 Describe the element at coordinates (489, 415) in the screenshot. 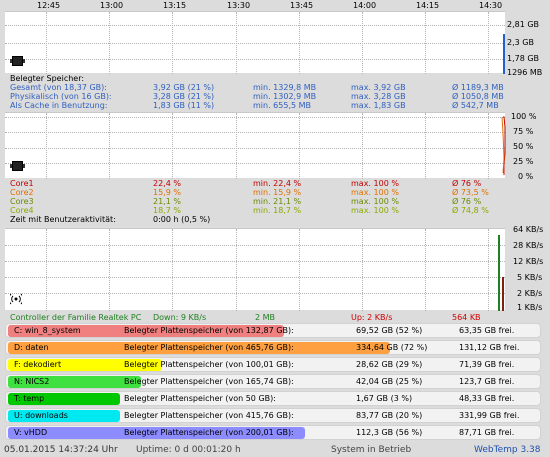

I see `disk-free: 331,99 GB frei.` at that location.